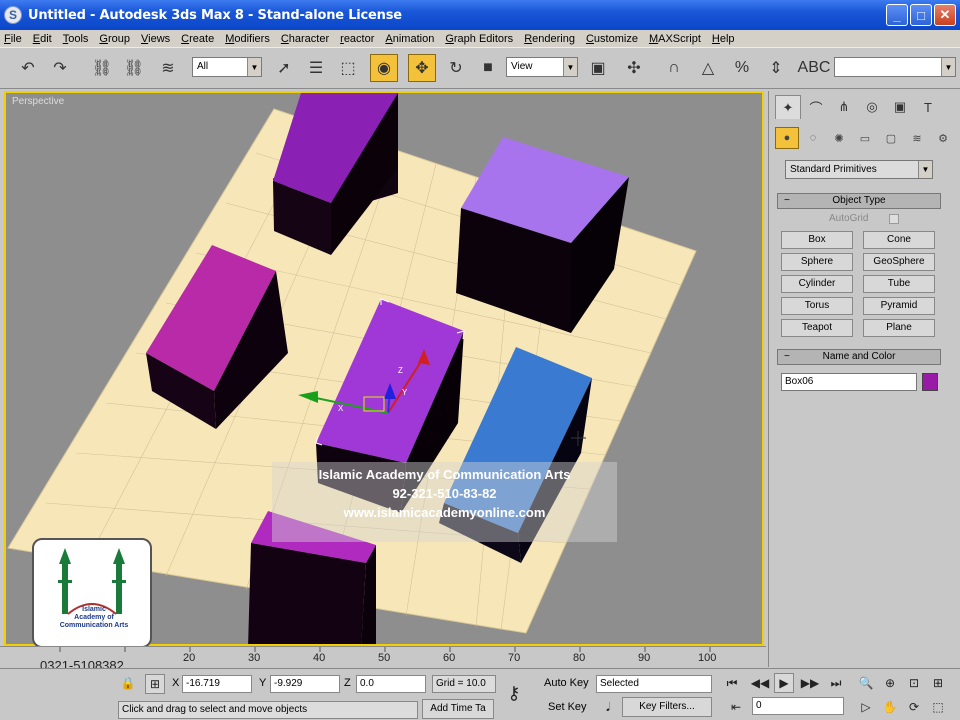 The width and height of the screenshot is (960, 720). I want to click on geosphere-button: GeoSphere, so click(899, 262).